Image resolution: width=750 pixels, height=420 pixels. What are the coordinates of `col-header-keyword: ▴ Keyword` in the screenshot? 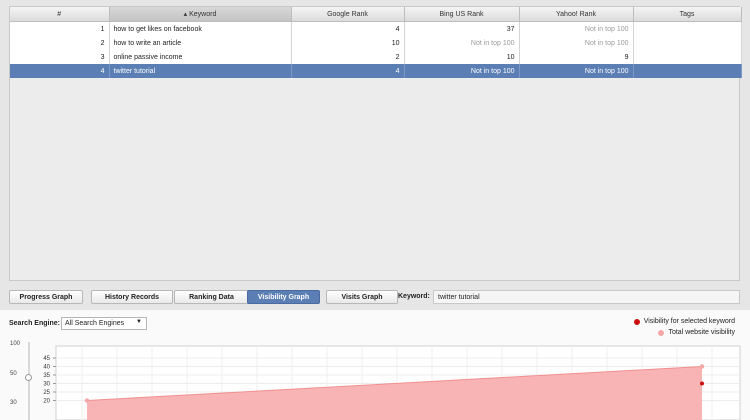 It's located at (200, 14).